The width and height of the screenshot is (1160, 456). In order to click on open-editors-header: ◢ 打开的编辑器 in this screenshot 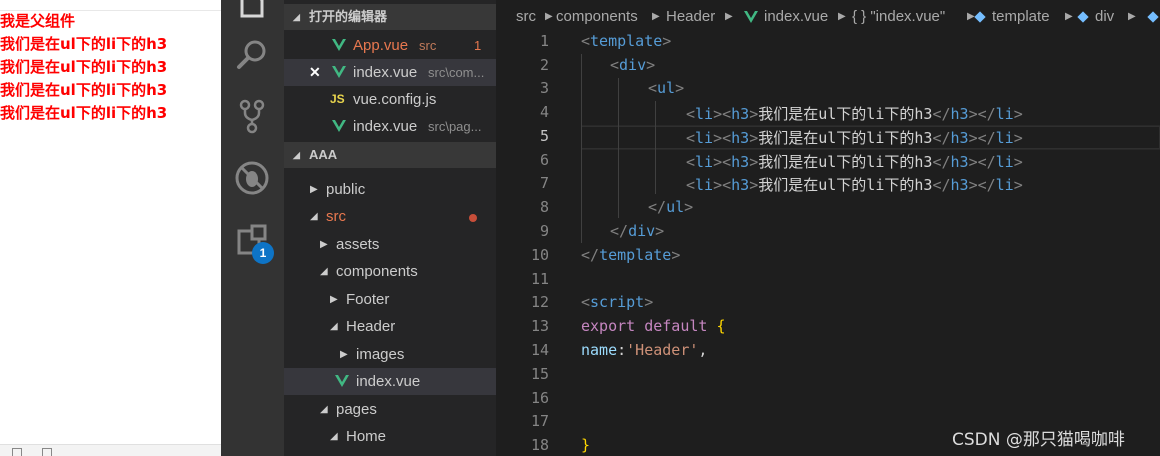, I will do `click(390, 17)`.